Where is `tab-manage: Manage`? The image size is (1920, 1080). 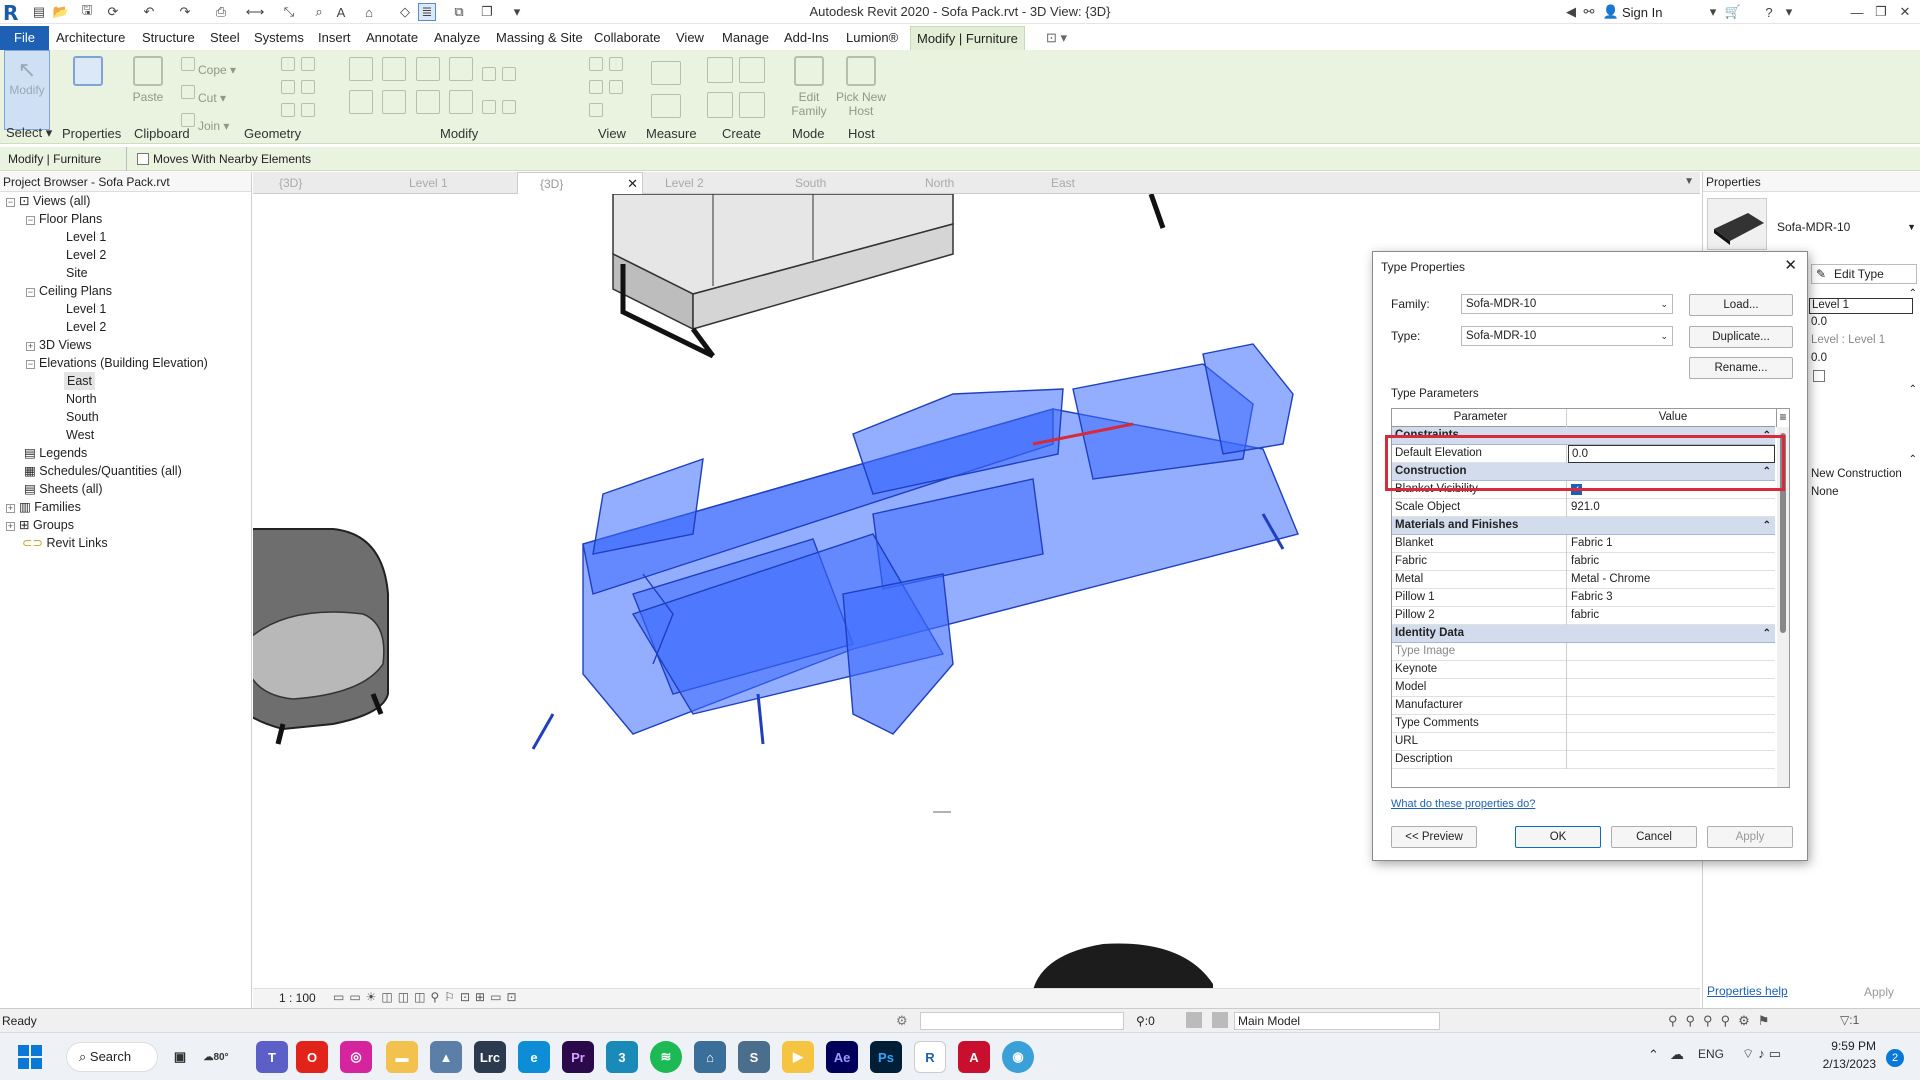
tab-manage: Manage is located at coordinates (745, 38).